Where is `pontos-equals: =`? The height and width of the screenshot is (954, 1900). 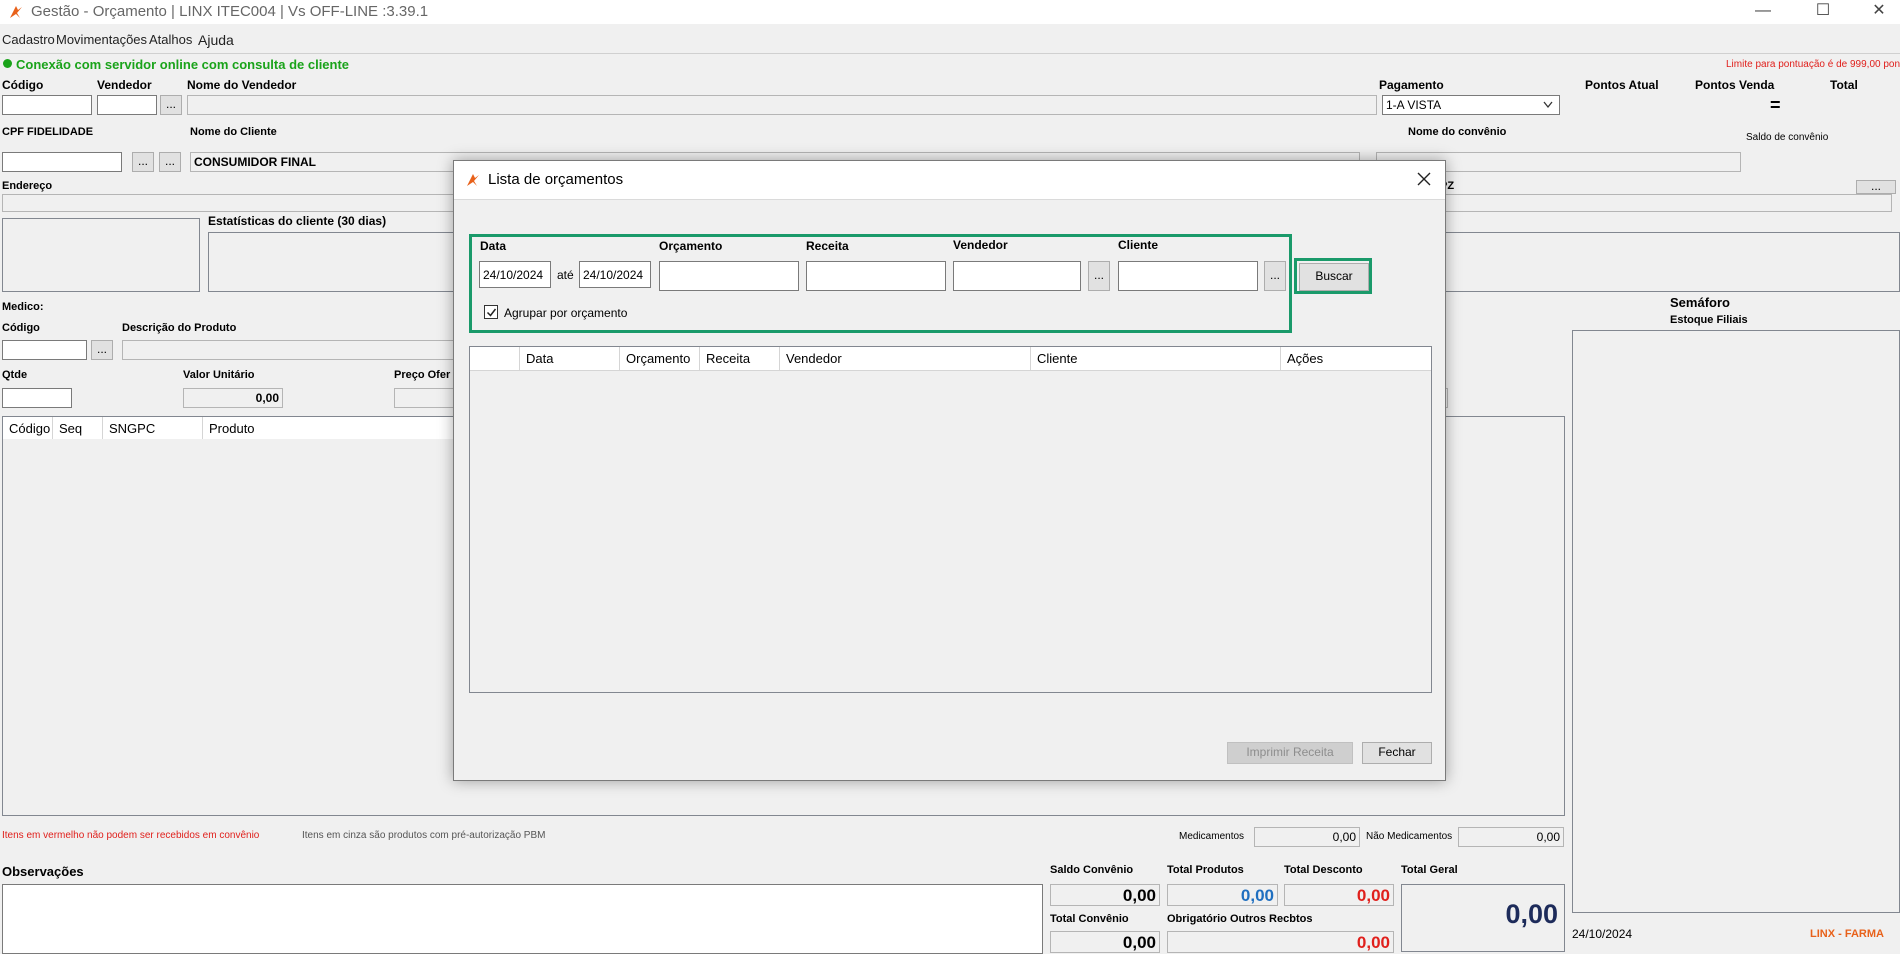 pontos-equals: = is located at coordinates (1775, 105).